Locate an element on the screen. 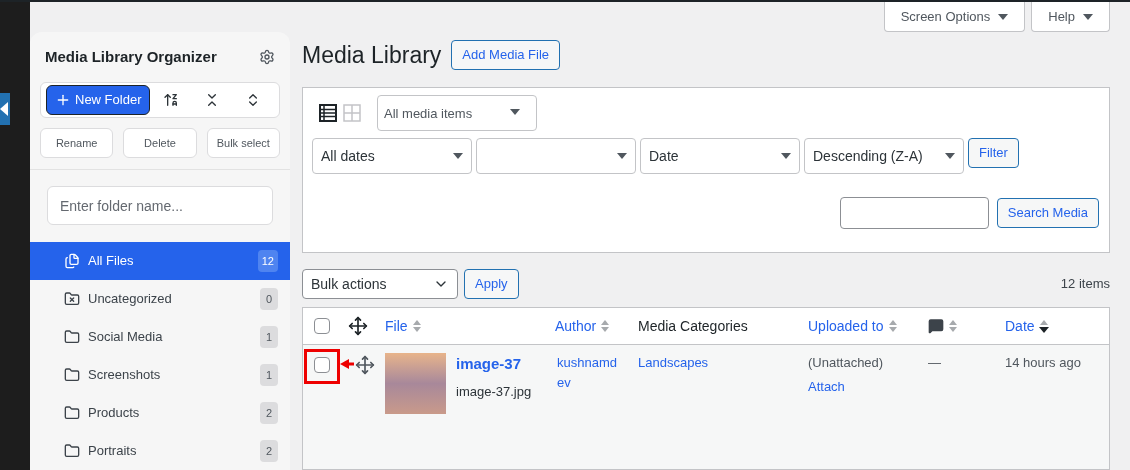 The width and height of the screenshot is (1130, 470). category-link: Landscapes is located at coordinates (673, 362).